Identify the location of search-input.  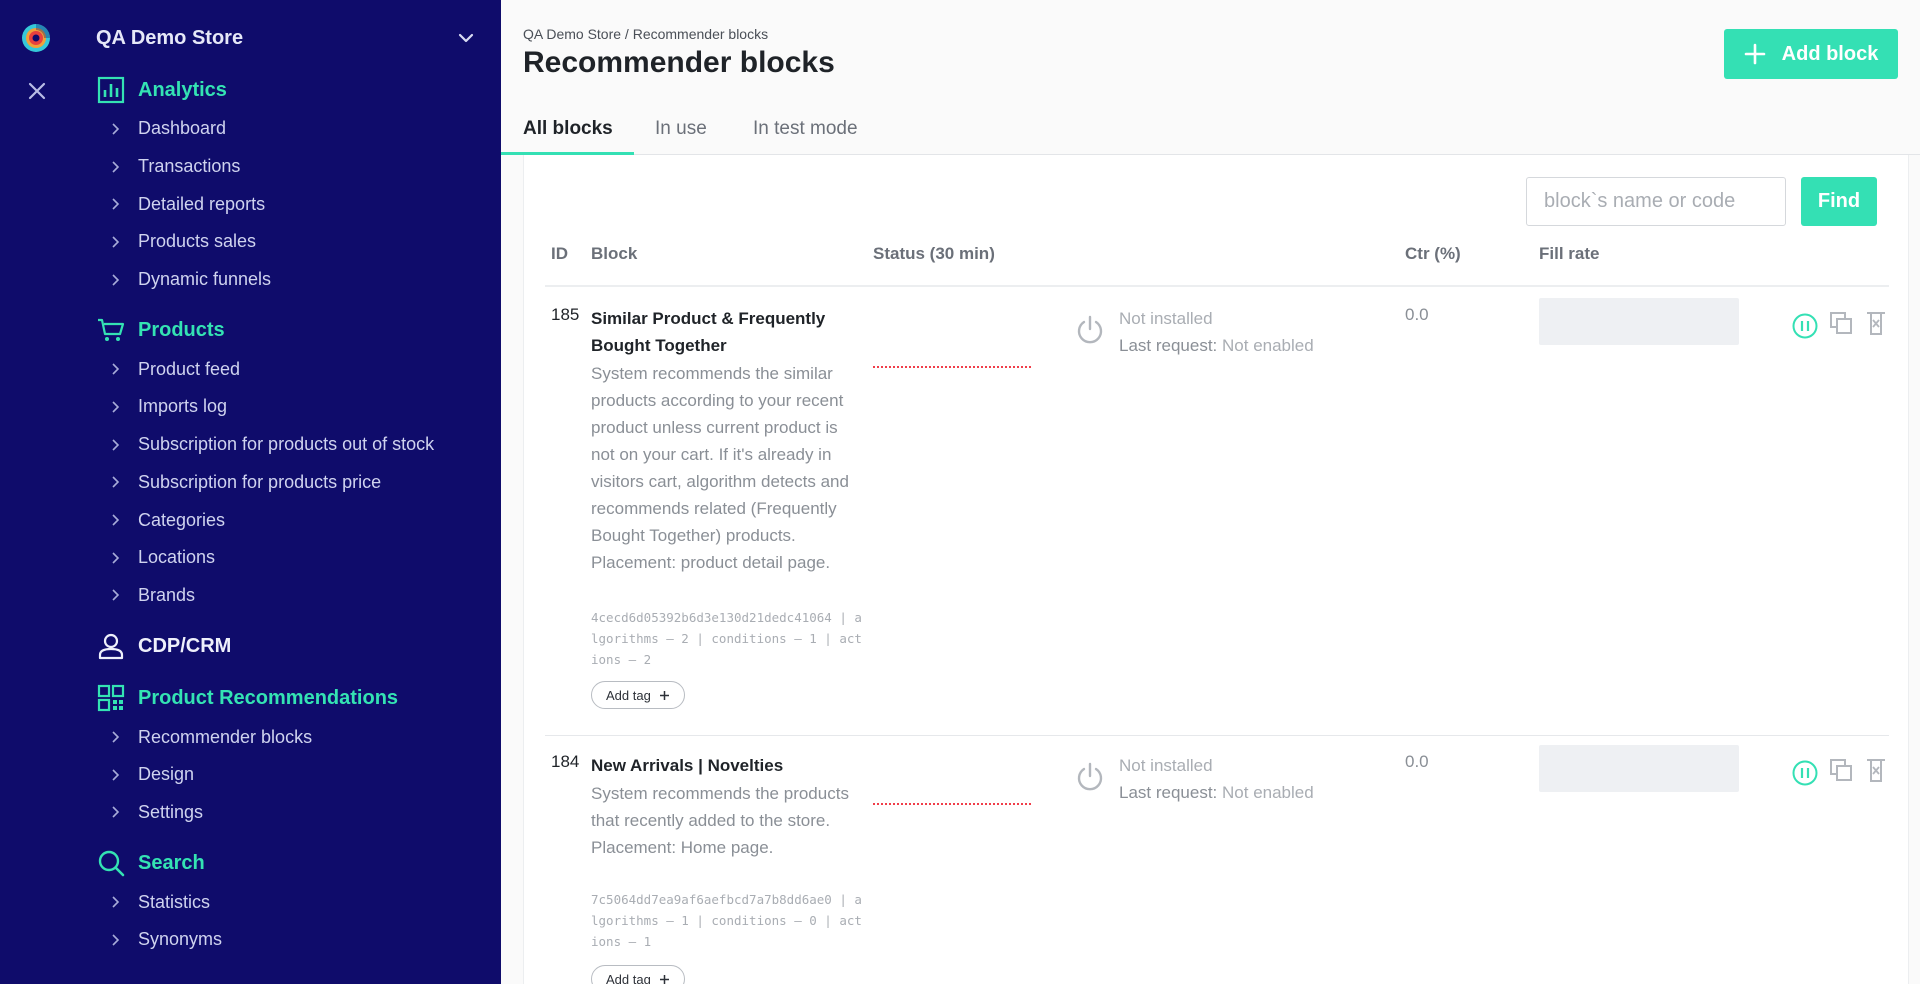
(1656, 201).